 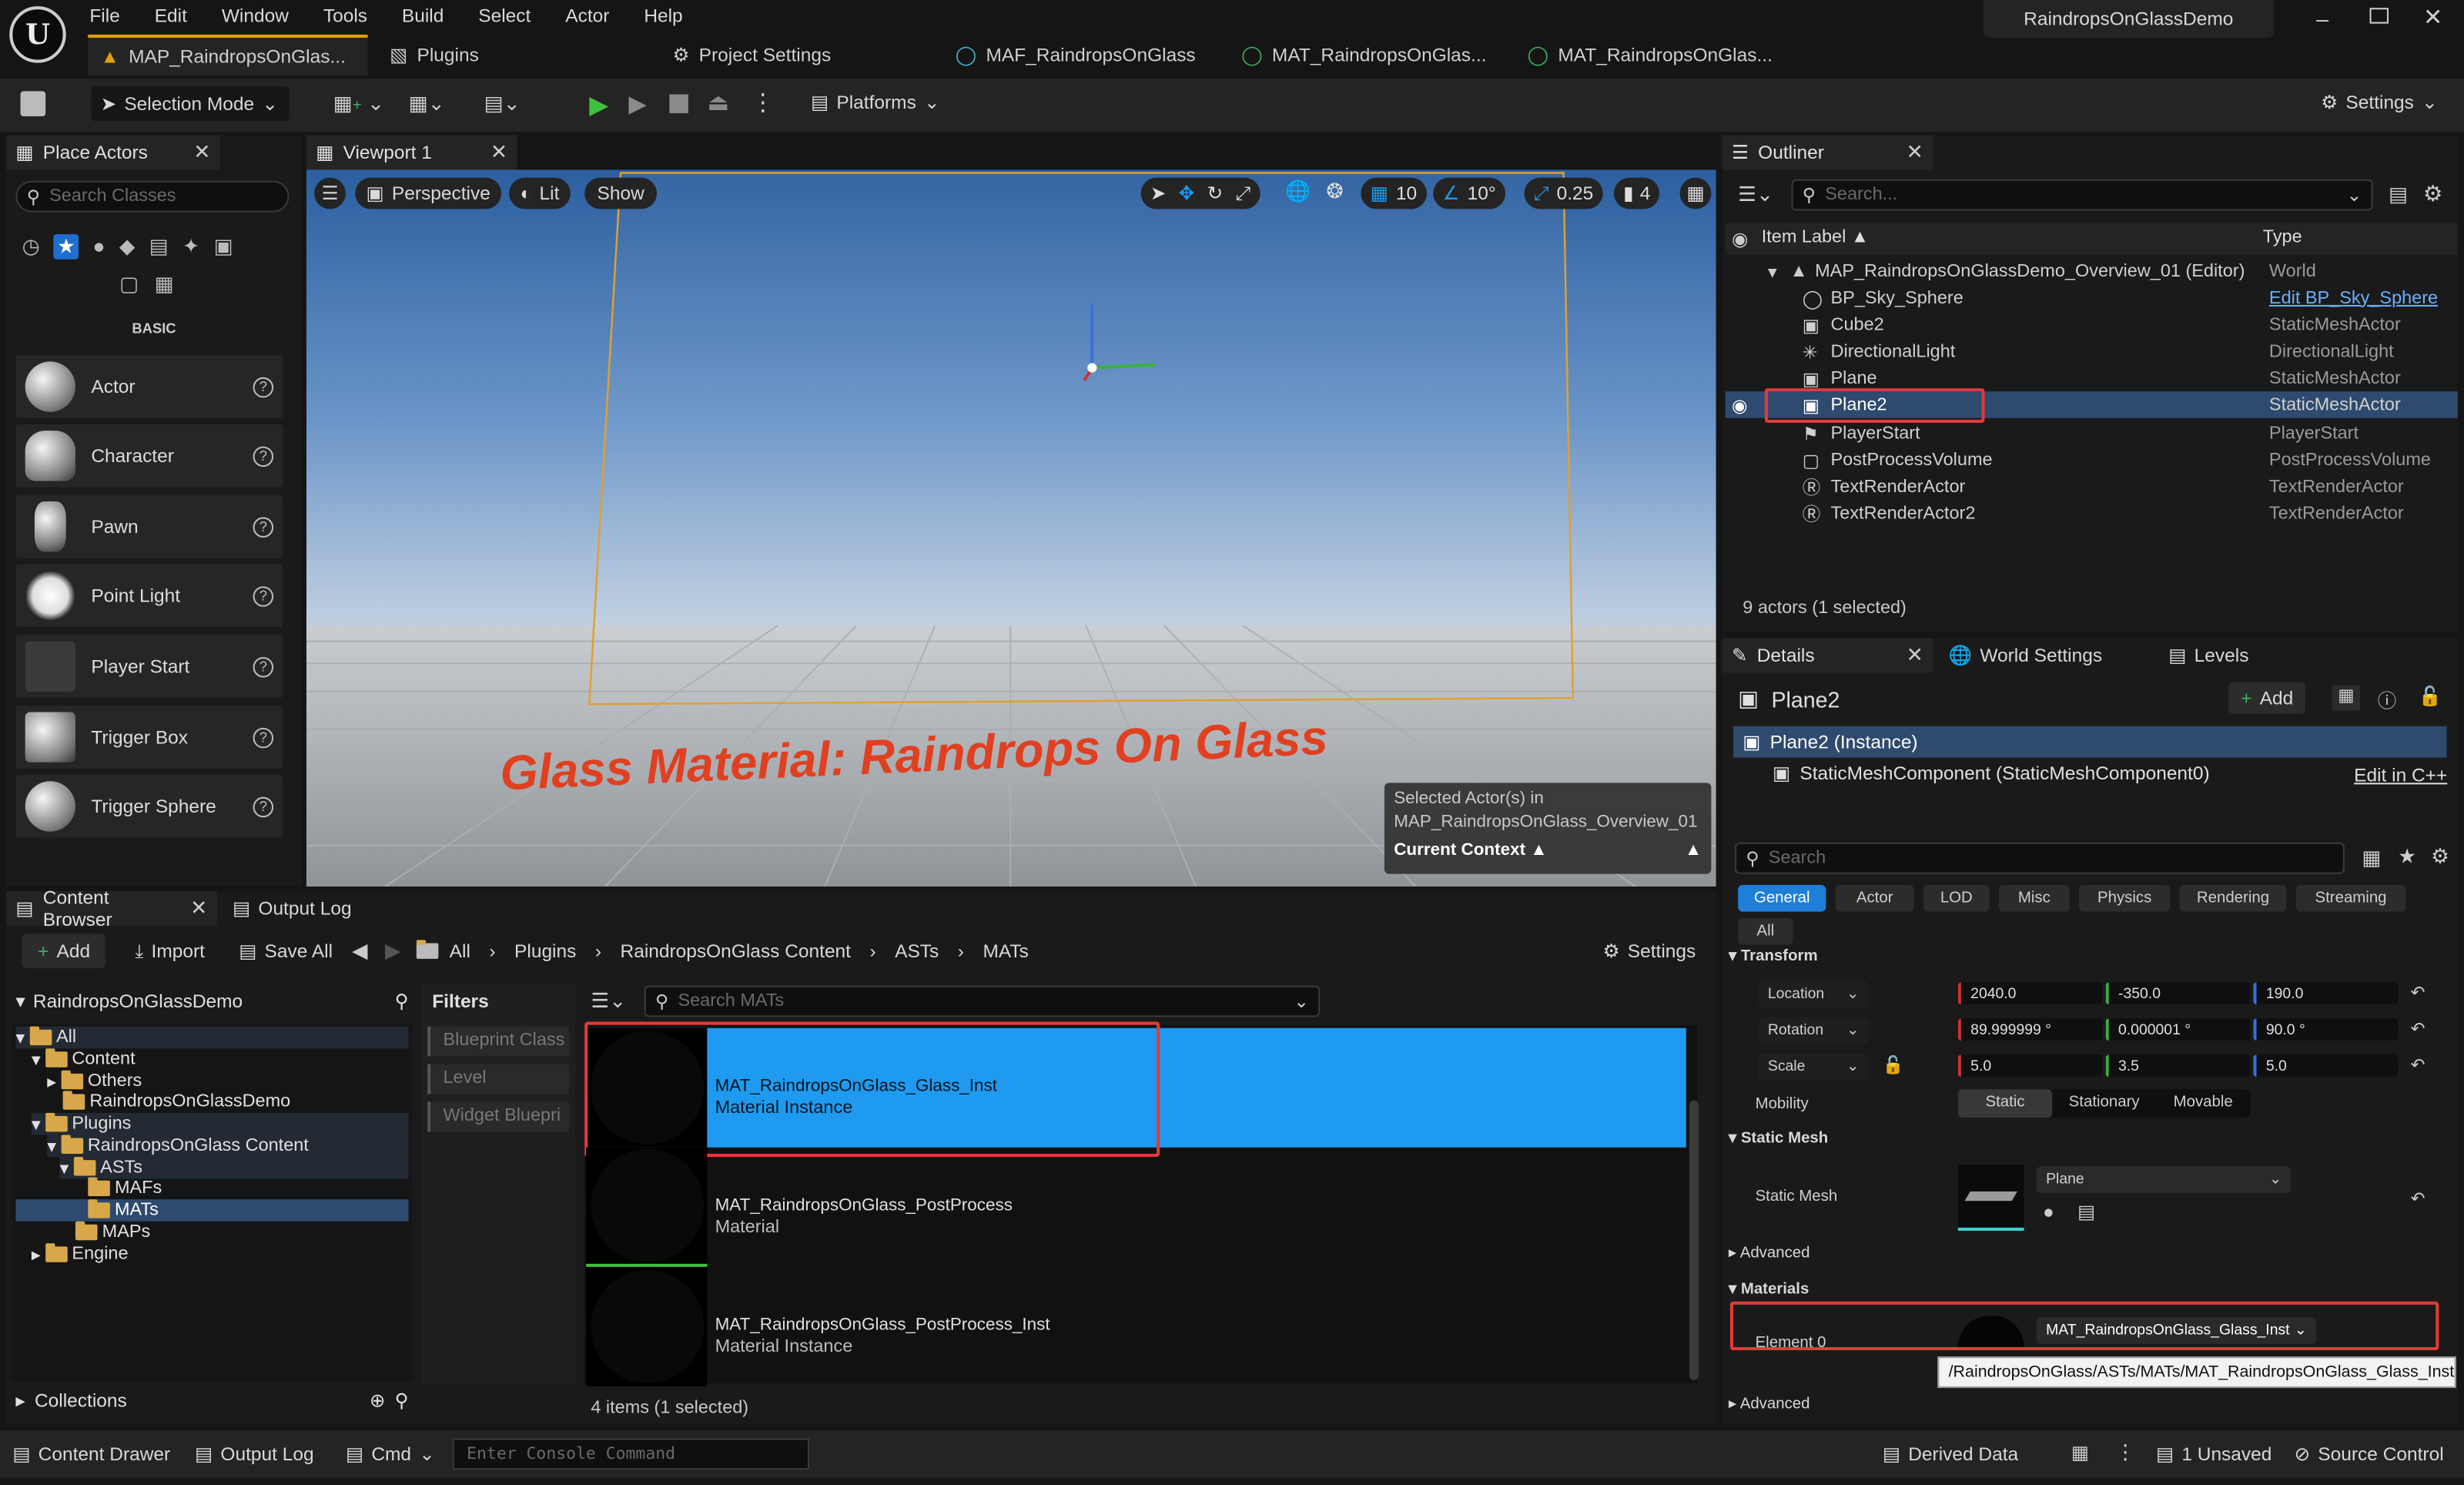 I want to click on maximize-button, so click(x=2379, y=16).